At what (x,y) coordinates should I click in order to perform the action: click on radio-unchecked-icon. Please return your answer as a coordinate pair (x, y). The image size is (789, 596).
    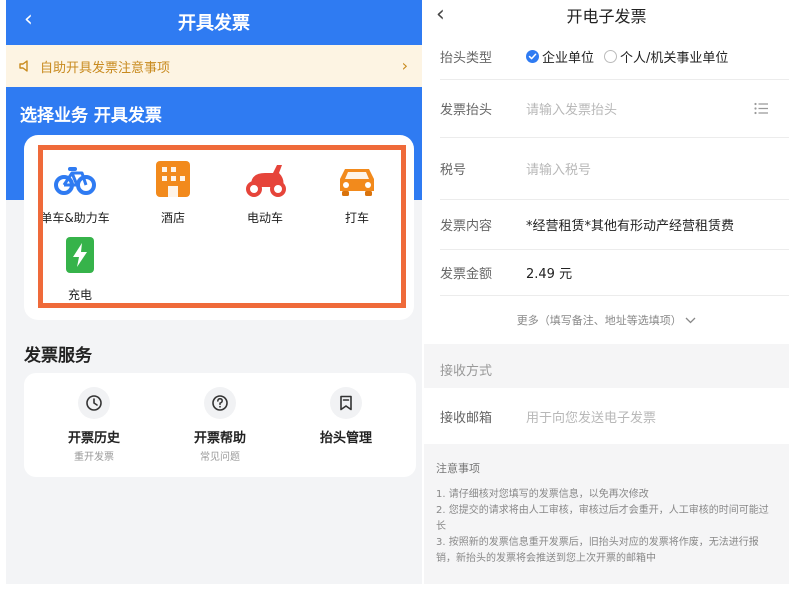
    Looking at the image, I should click on (611, 56).